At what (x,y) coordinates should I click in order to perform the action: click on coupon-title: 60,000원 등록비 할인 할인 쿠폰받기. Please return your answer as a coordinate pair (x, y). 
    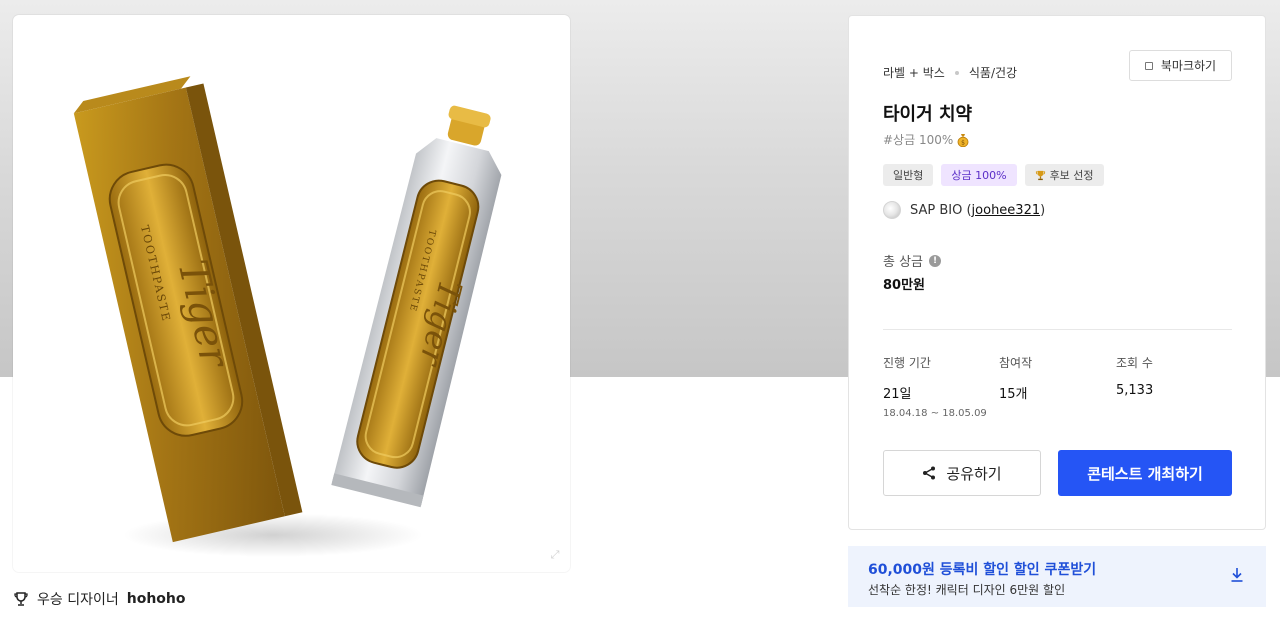
    Looking at the image, I should click on (982, 570).